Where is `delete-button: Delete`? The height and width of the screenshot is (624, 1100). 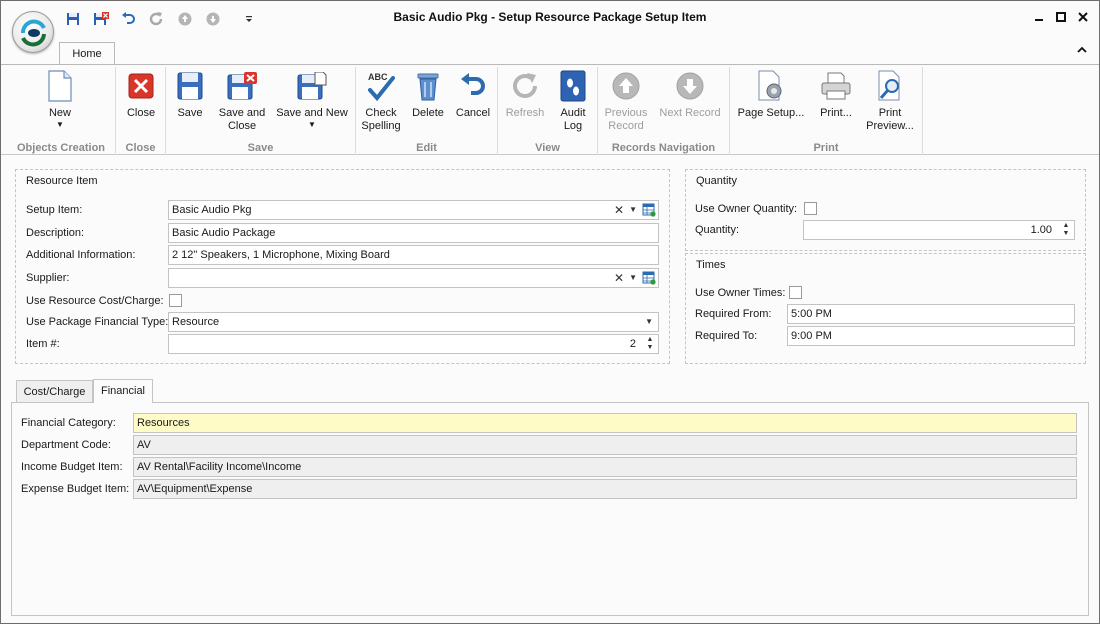 delete-button: Delete is located at coordinates (428, 94).